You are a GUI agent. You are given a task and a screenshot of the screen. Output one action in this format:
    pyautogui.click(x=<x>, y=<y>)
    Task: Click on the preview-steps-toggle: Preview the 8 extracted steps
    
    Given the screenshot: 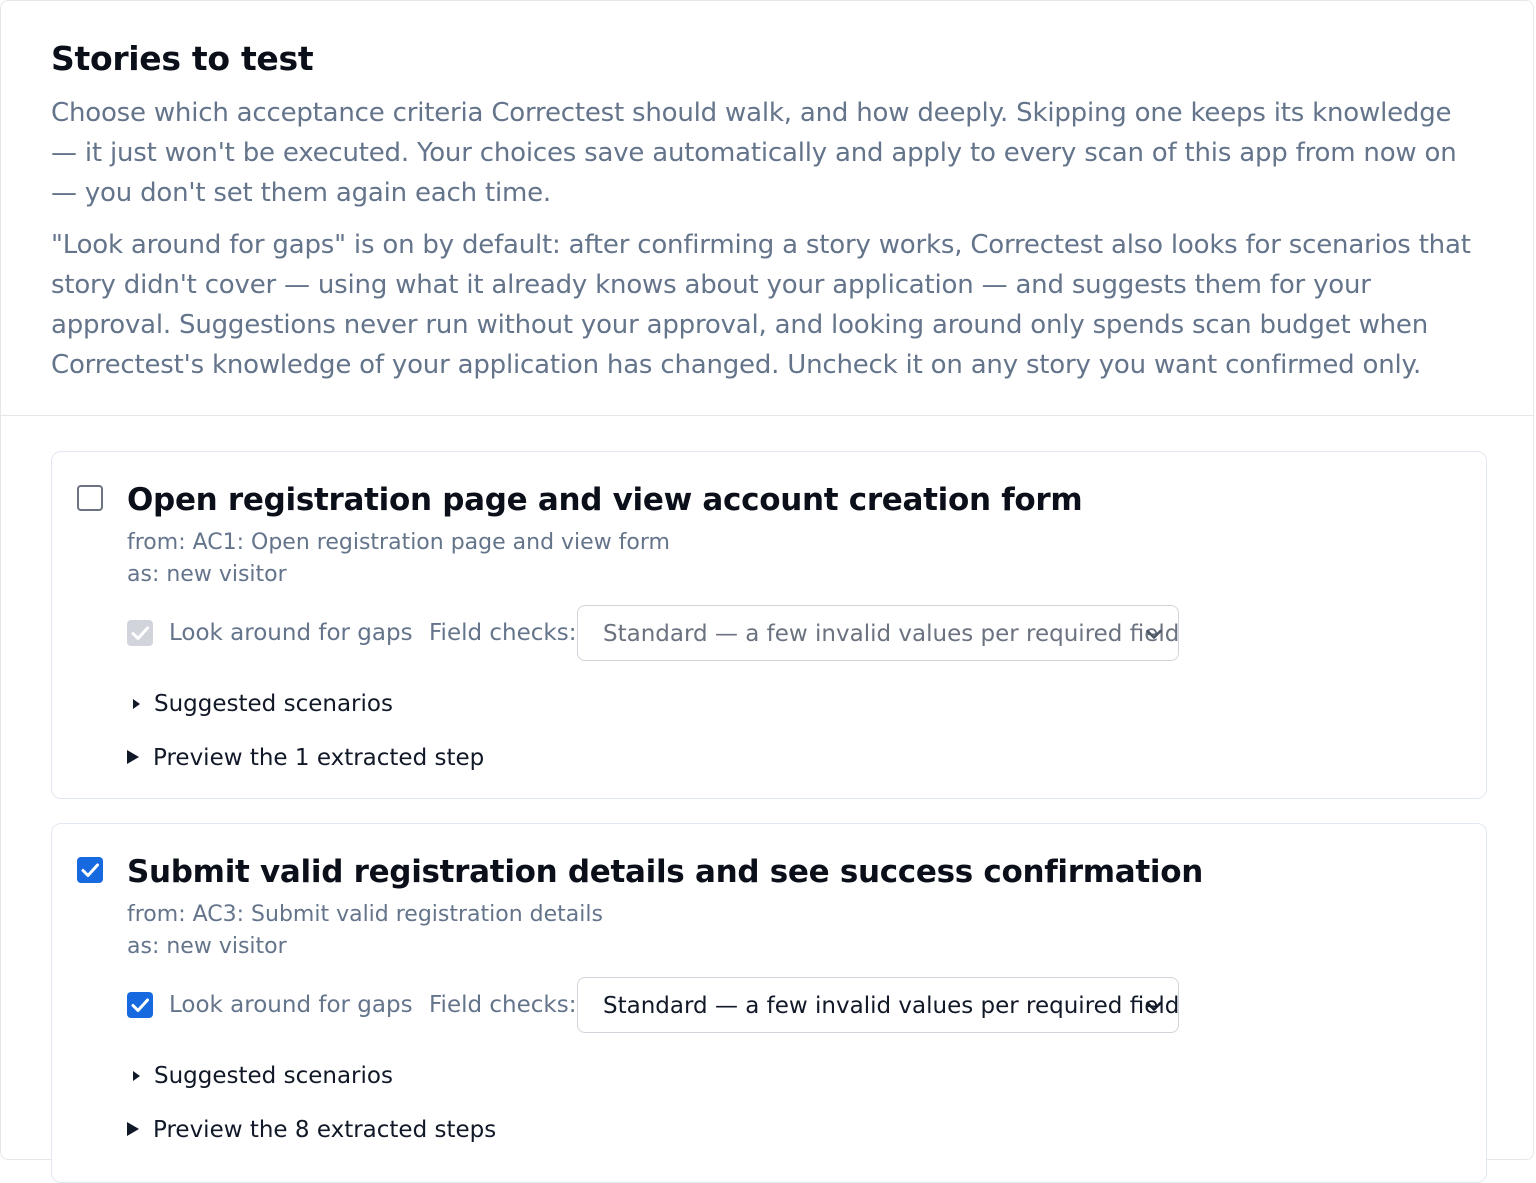 What is the action you would take?
    pyautogui.click(x=311, y=1130)
    